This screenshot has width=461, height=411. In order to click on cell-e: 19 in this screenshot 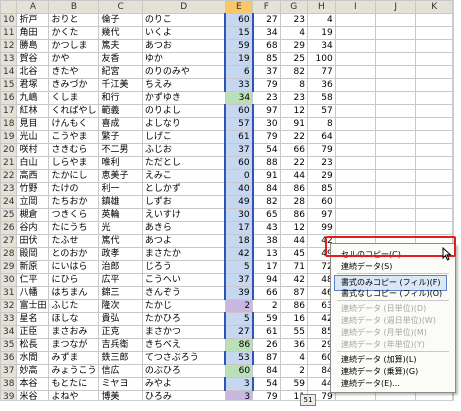, I will do `click(239, 59)`.